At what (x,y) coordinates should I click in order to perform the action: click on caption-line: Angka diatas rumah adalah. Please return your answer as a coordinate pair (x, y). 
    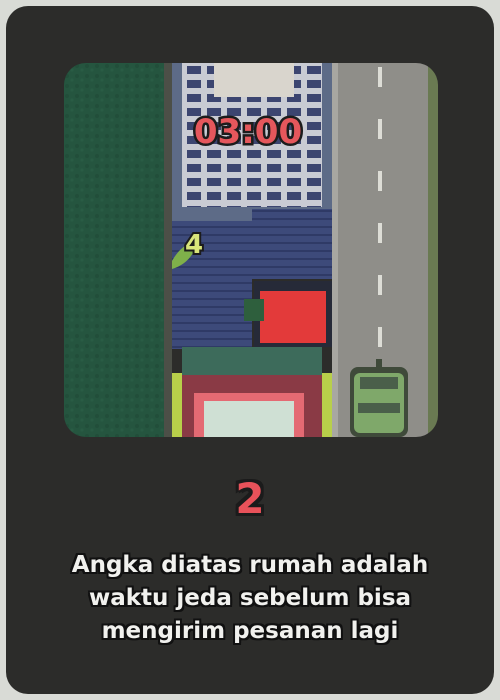
    Looking at the image, I should click on (250, 565).